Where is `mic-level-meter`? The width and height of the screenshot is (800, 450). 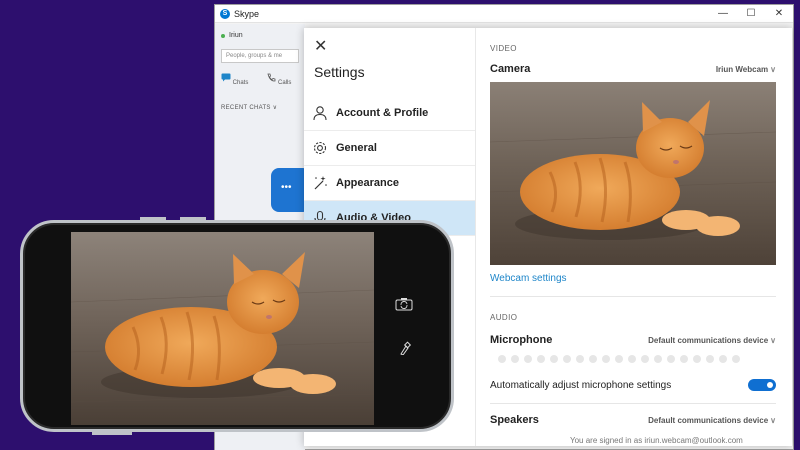
mic-level-meter is located at coordinates (633, 359).